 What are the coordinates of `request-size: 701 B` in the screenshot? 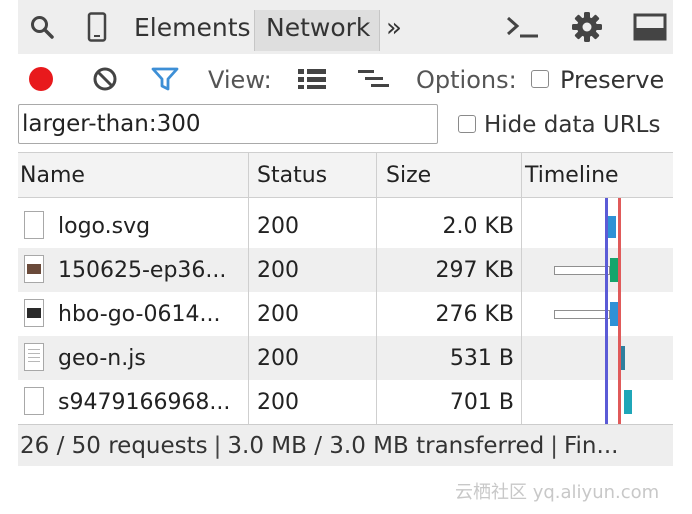 It's located at (481, 402).